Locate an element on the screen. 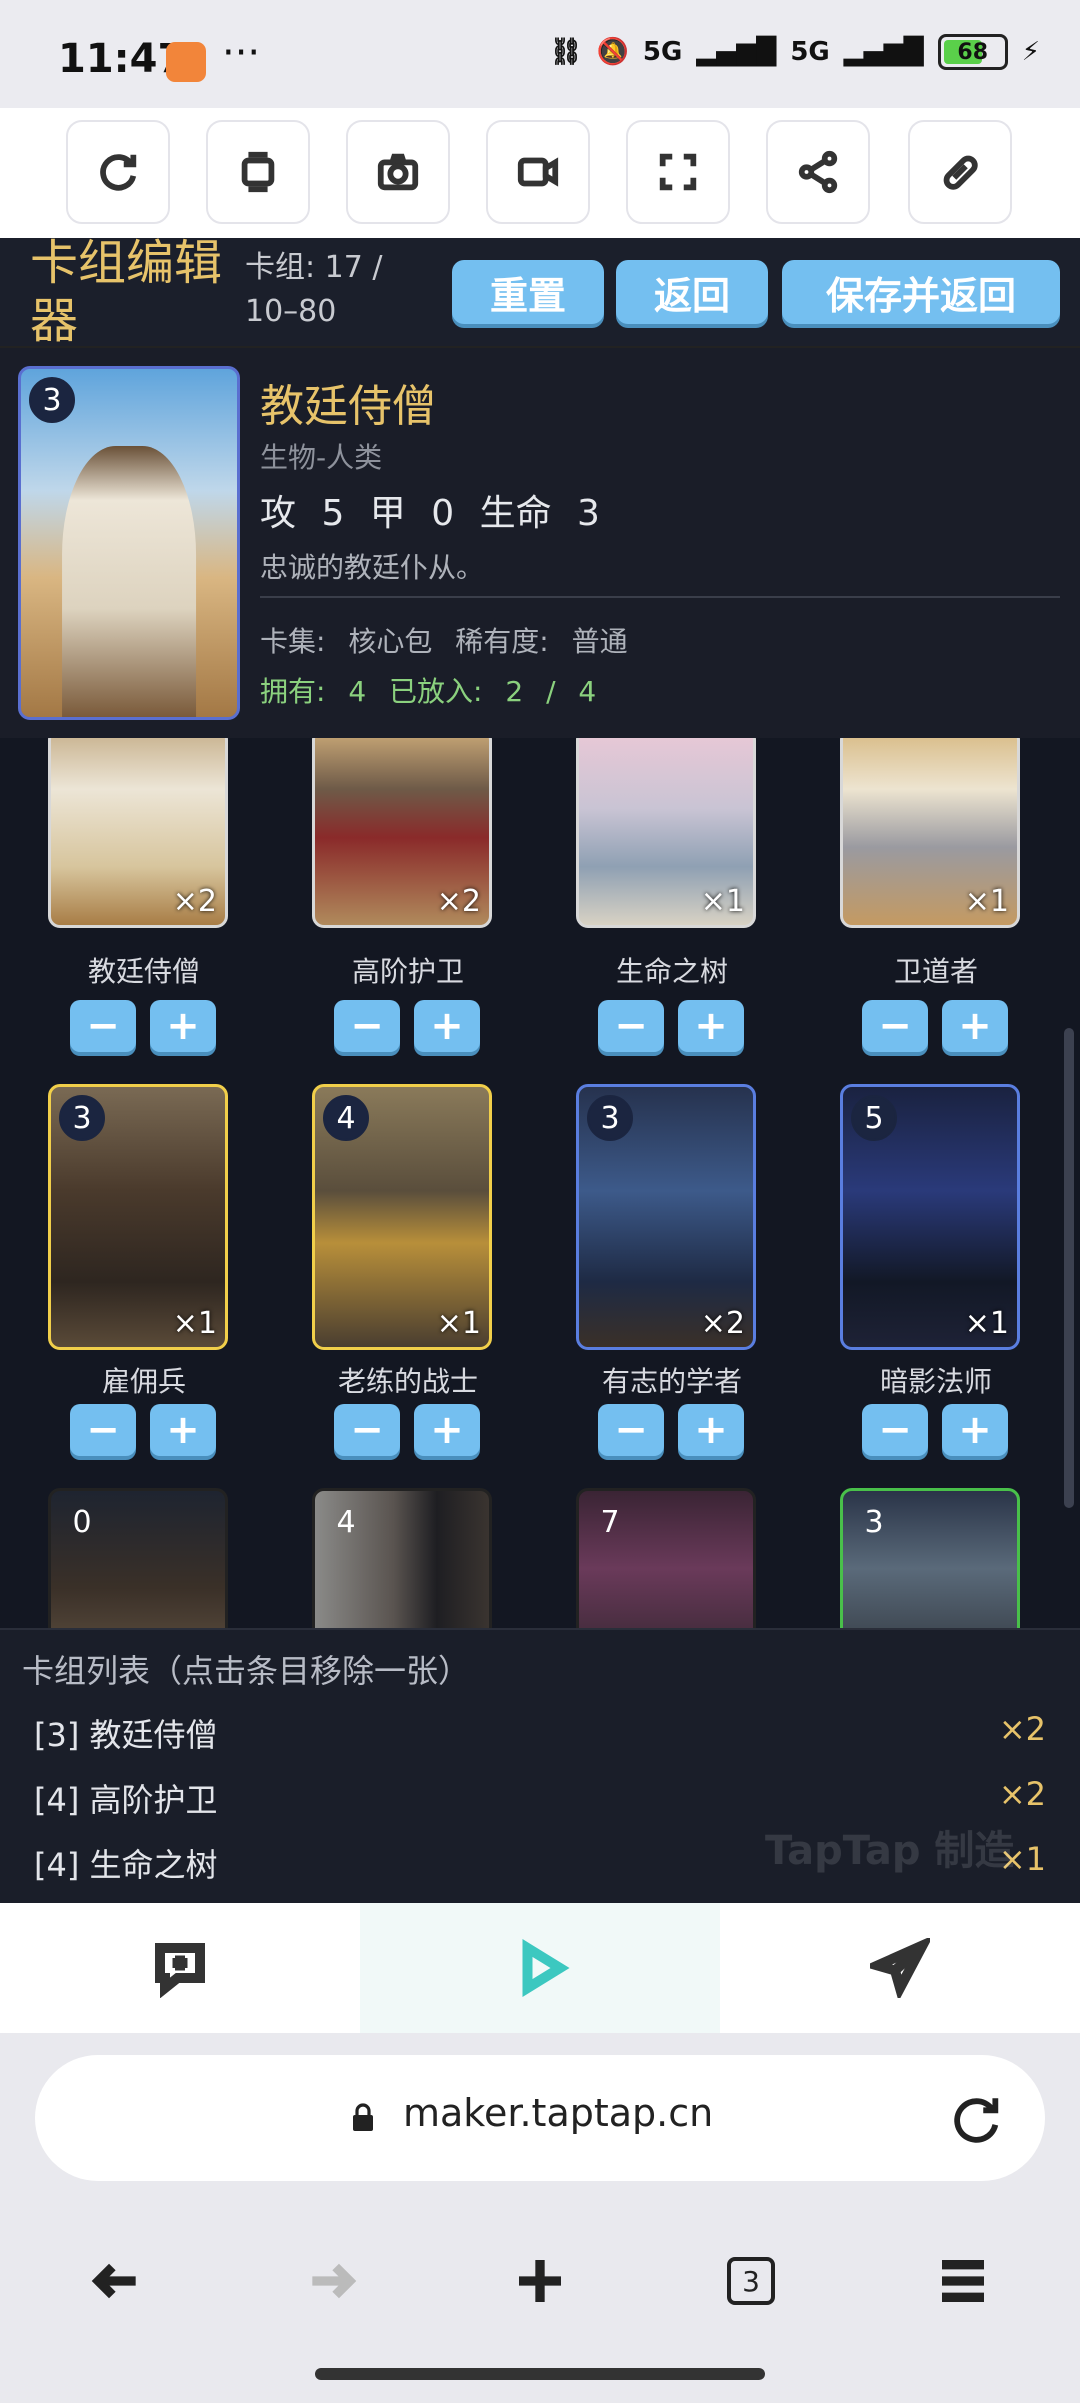 The image size is (1080, 2403). card-name: 教廷侍僧 is located at coordinates (348, 406).